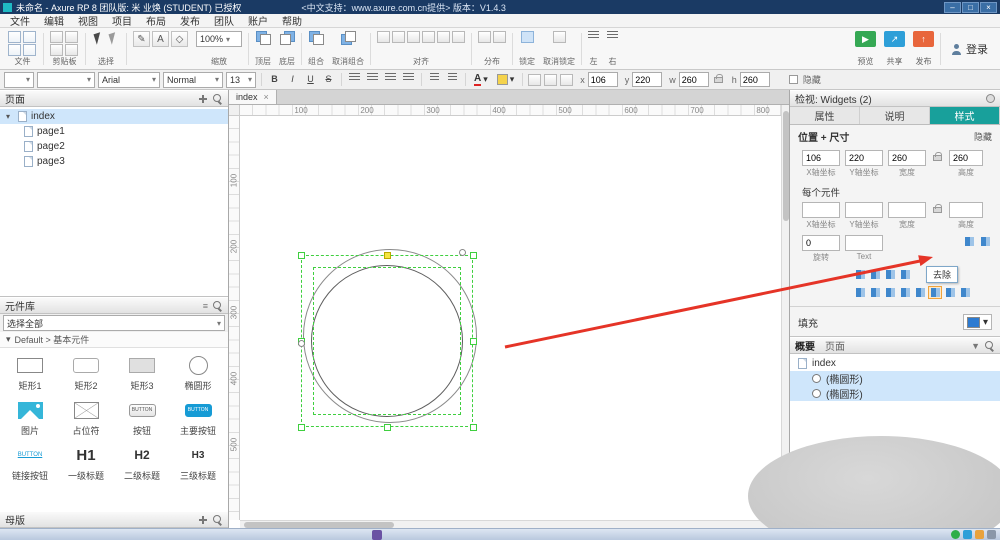 This screenshot has width=1000, height=540. I want to click on close-button: ×, so click(988, 7).